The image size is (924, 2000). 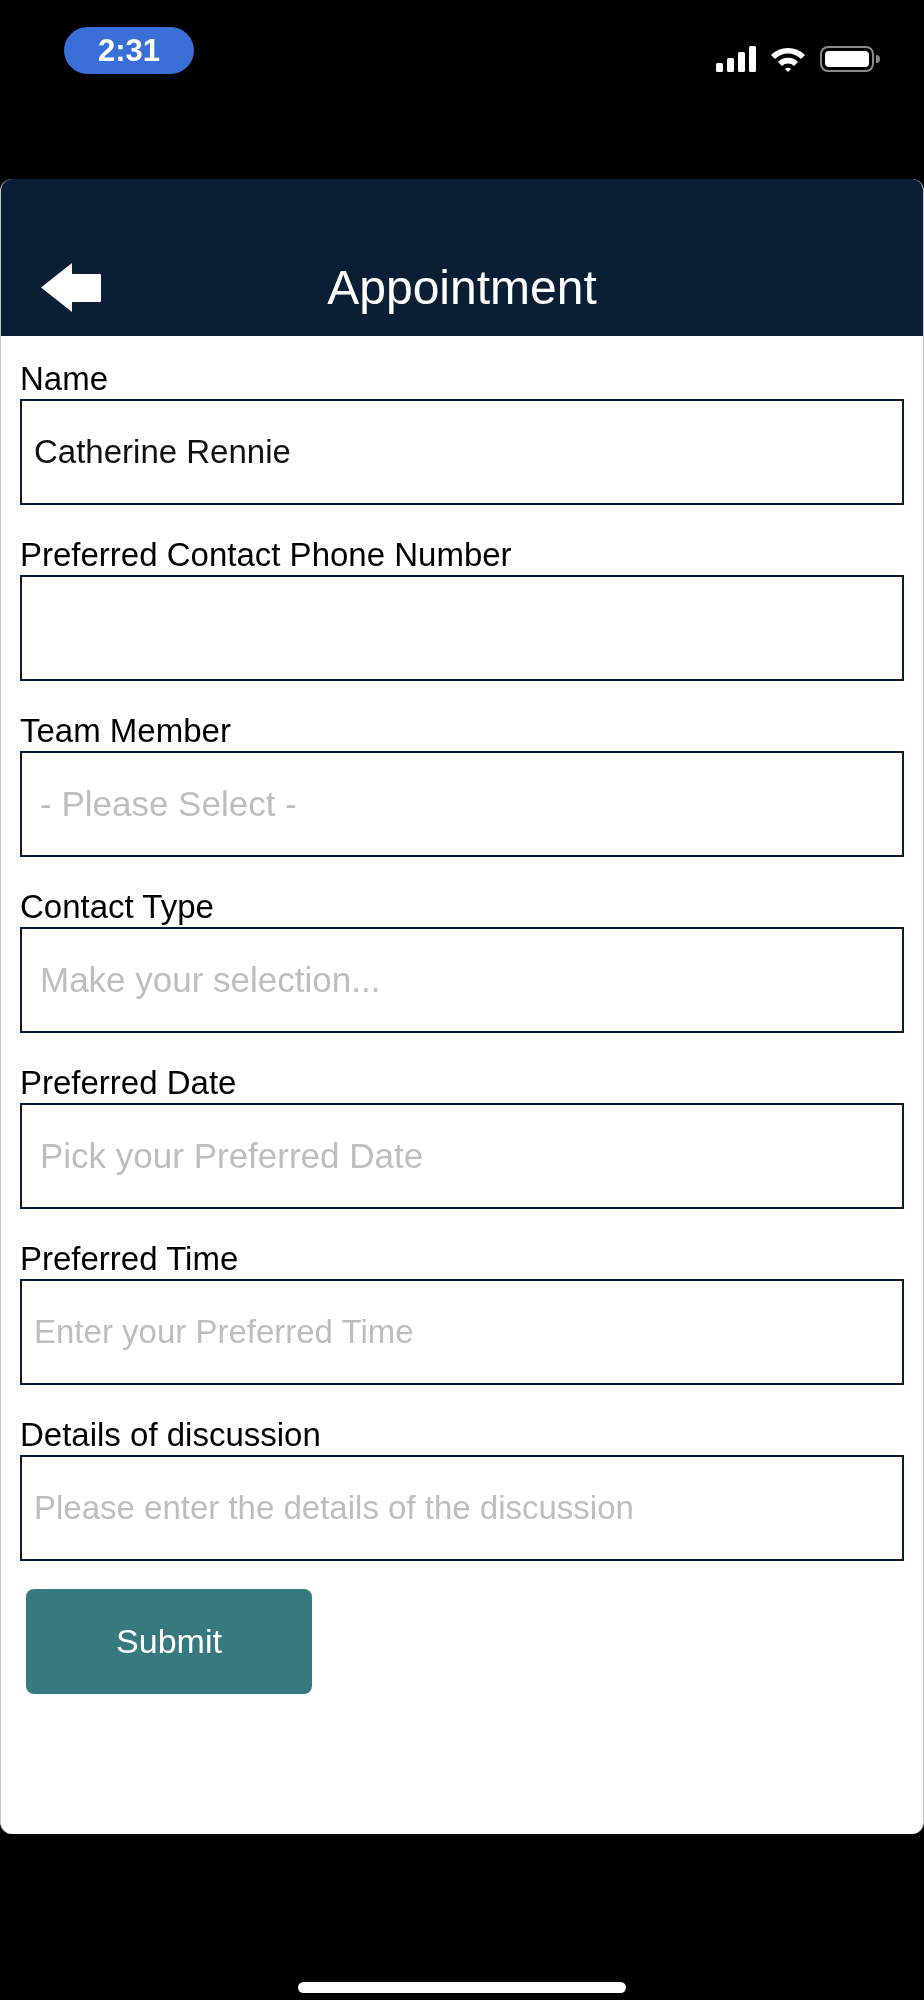 What do you see at coordinates (736, 59) in the screenshot?
I see `signal-icon` at bounding box center [736, 59].